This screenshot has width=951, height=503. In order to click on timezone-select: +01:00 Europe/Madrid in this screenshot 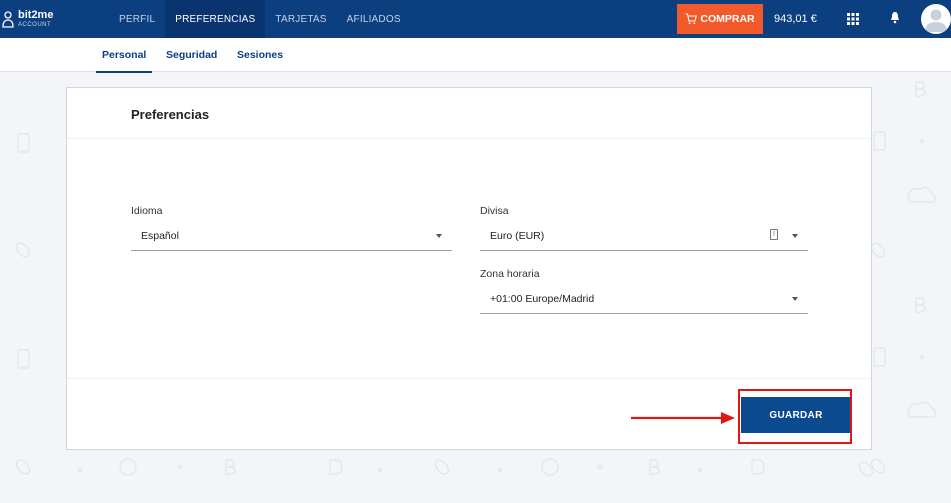, I will do `click(644, 299)`.